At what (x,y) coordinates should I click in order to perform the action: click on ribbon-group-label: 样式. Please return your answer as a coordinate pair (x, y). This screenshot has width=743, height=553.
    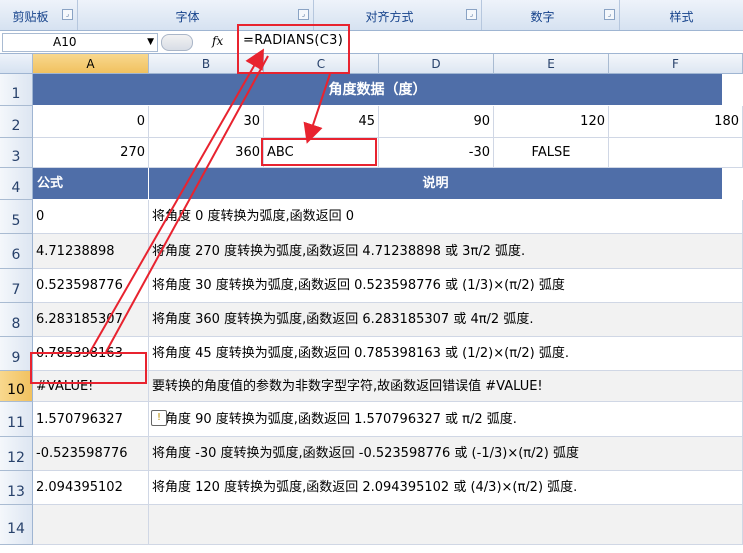
    Looking at the image, I should click on (681, 17).